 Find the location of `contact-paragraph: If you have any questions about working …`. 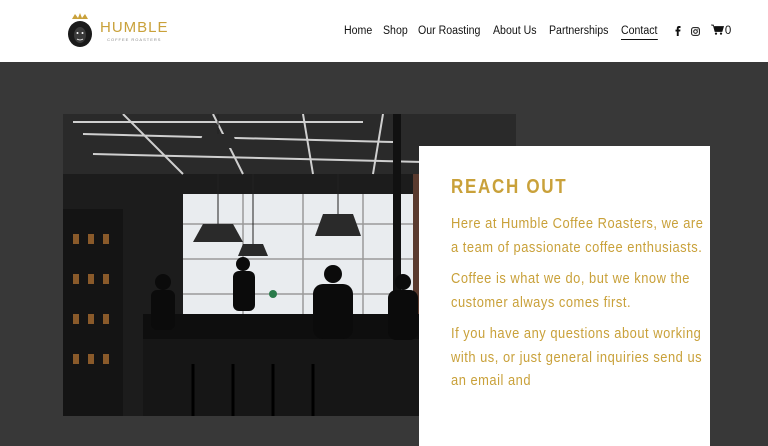

contact-paragraph: If you have any questions about working … is located at coordinates (577, 357).